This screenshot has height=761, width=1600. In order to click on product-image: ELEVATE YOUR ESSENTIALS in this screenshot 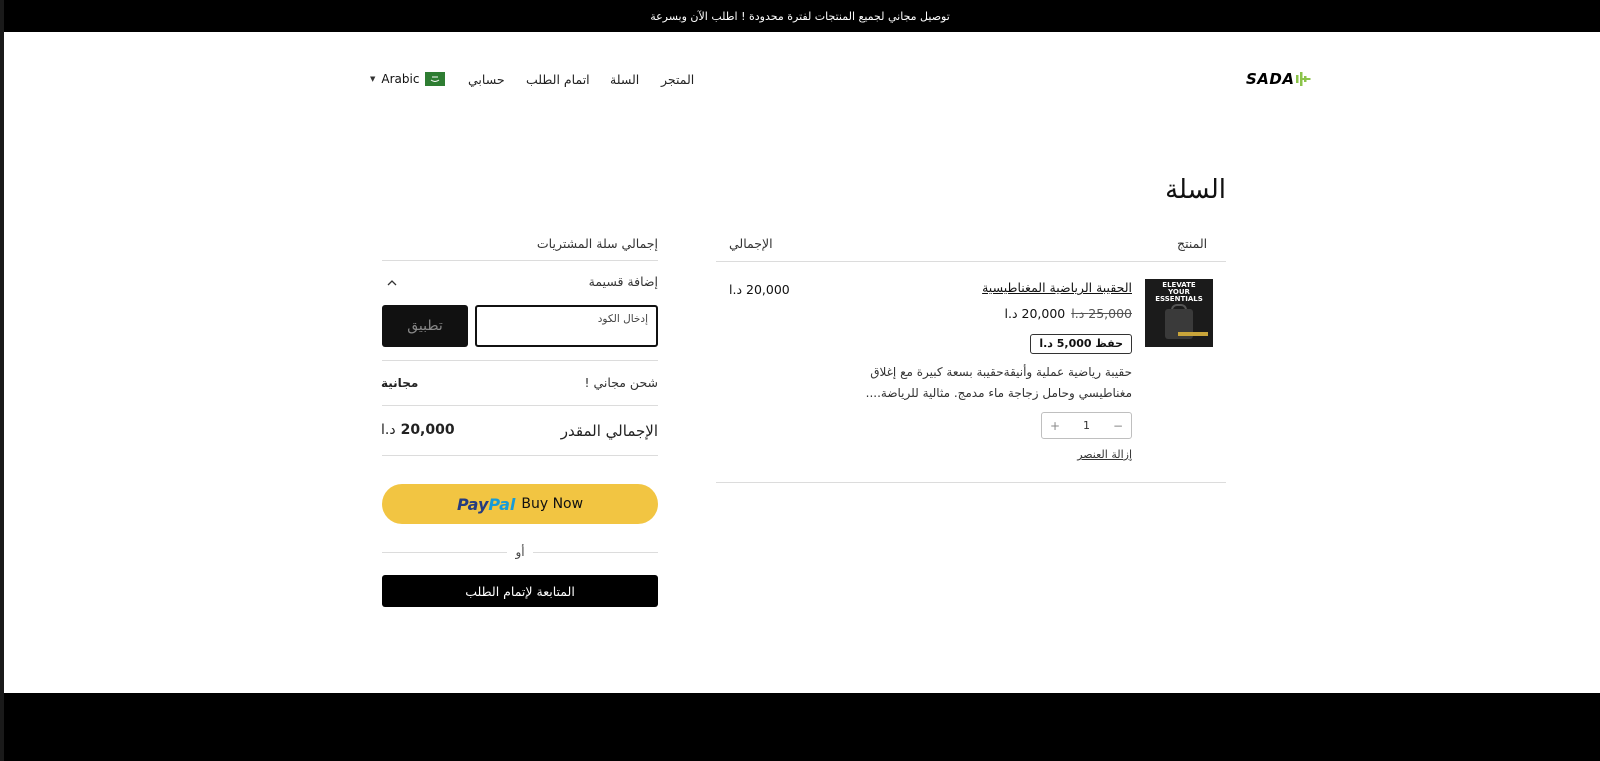, I will do `click(1179, 313)`.